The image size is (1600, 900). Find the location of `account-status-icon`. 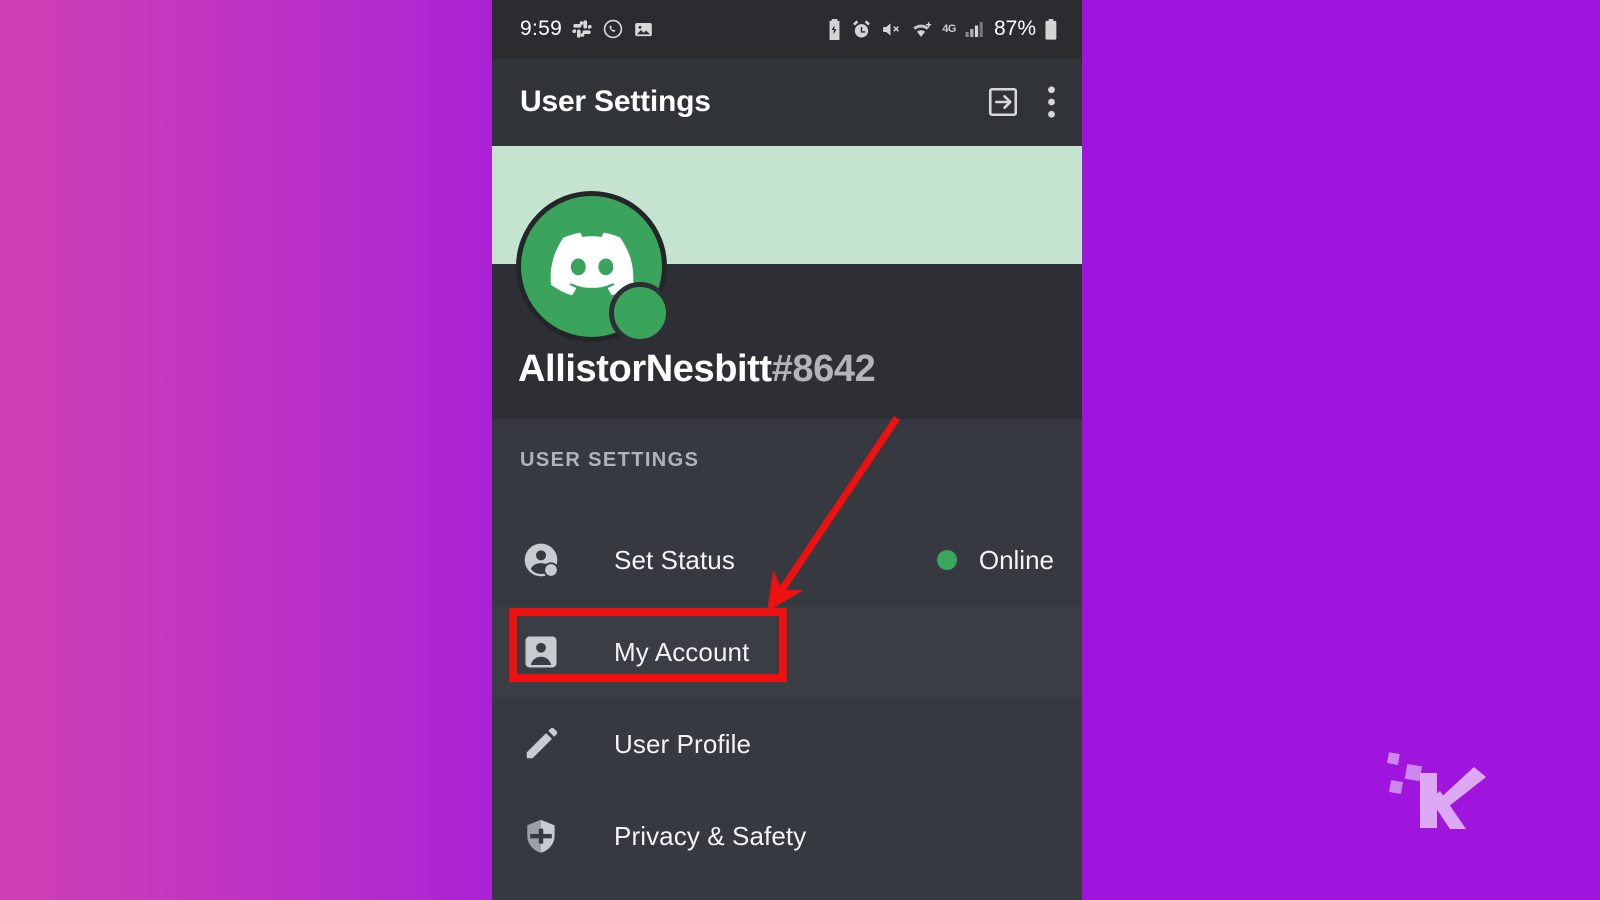

account-status-icon is located at coordinates (541, 560).